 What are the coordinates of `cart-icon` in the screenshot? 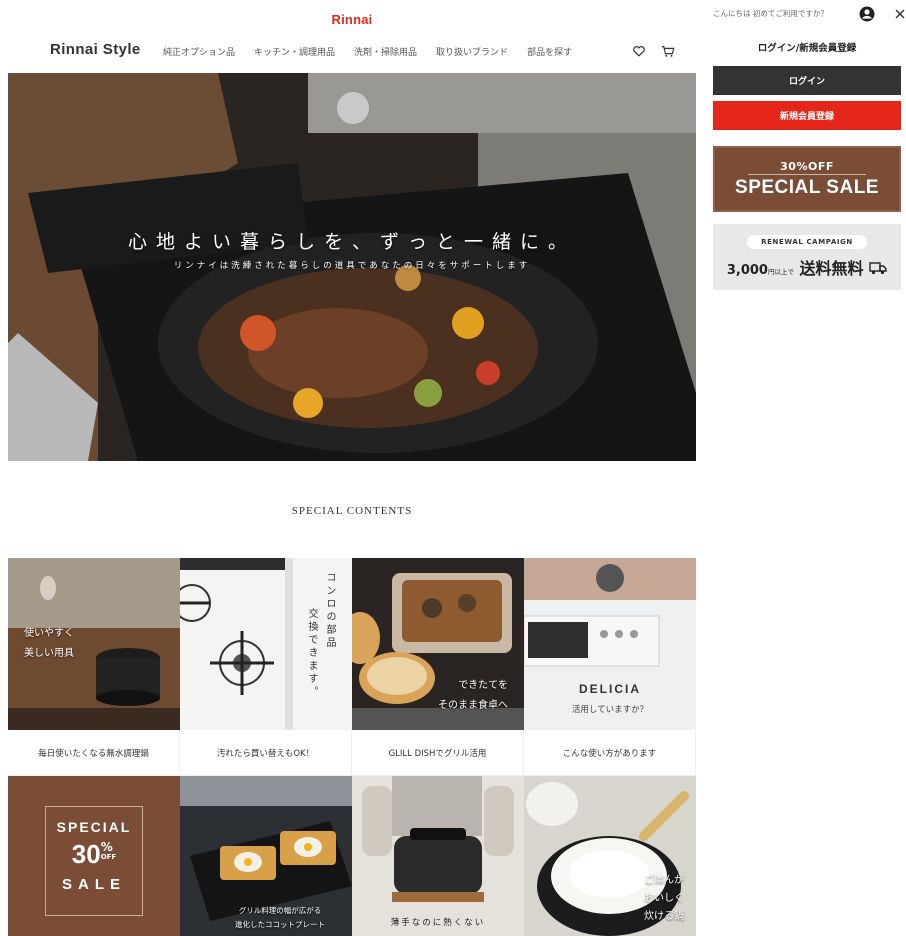 It's located at (668, 51).